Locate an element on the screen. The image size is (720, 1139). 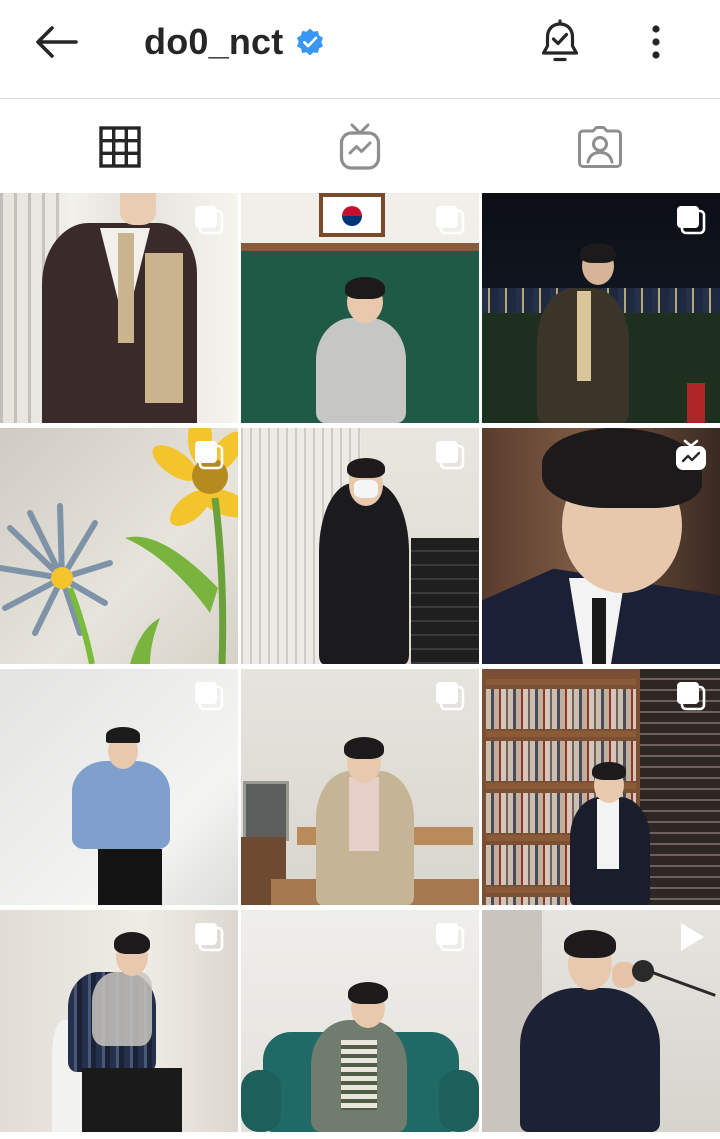
verified-badge-icon is located at coordinates (310, 42).